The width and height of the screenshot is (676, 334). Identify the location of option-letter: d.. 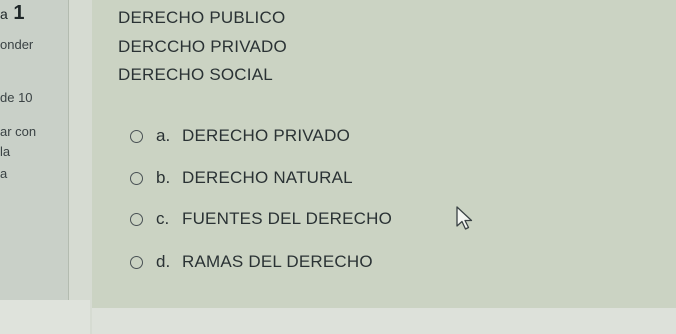
(163, 261).